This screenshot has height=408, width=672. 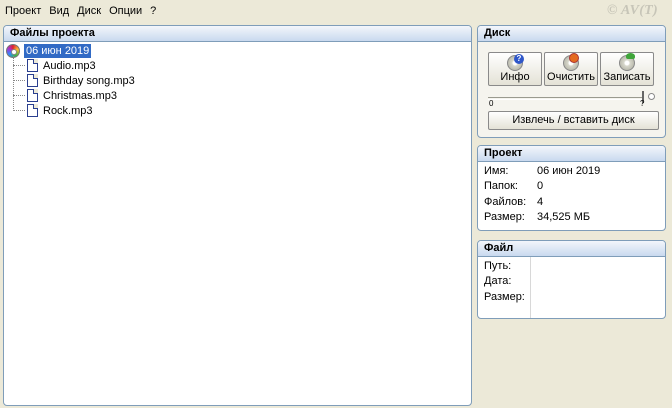 I want to click on eject-insert-button: Извлечь / вставить диск, so click(x=573, y=120).